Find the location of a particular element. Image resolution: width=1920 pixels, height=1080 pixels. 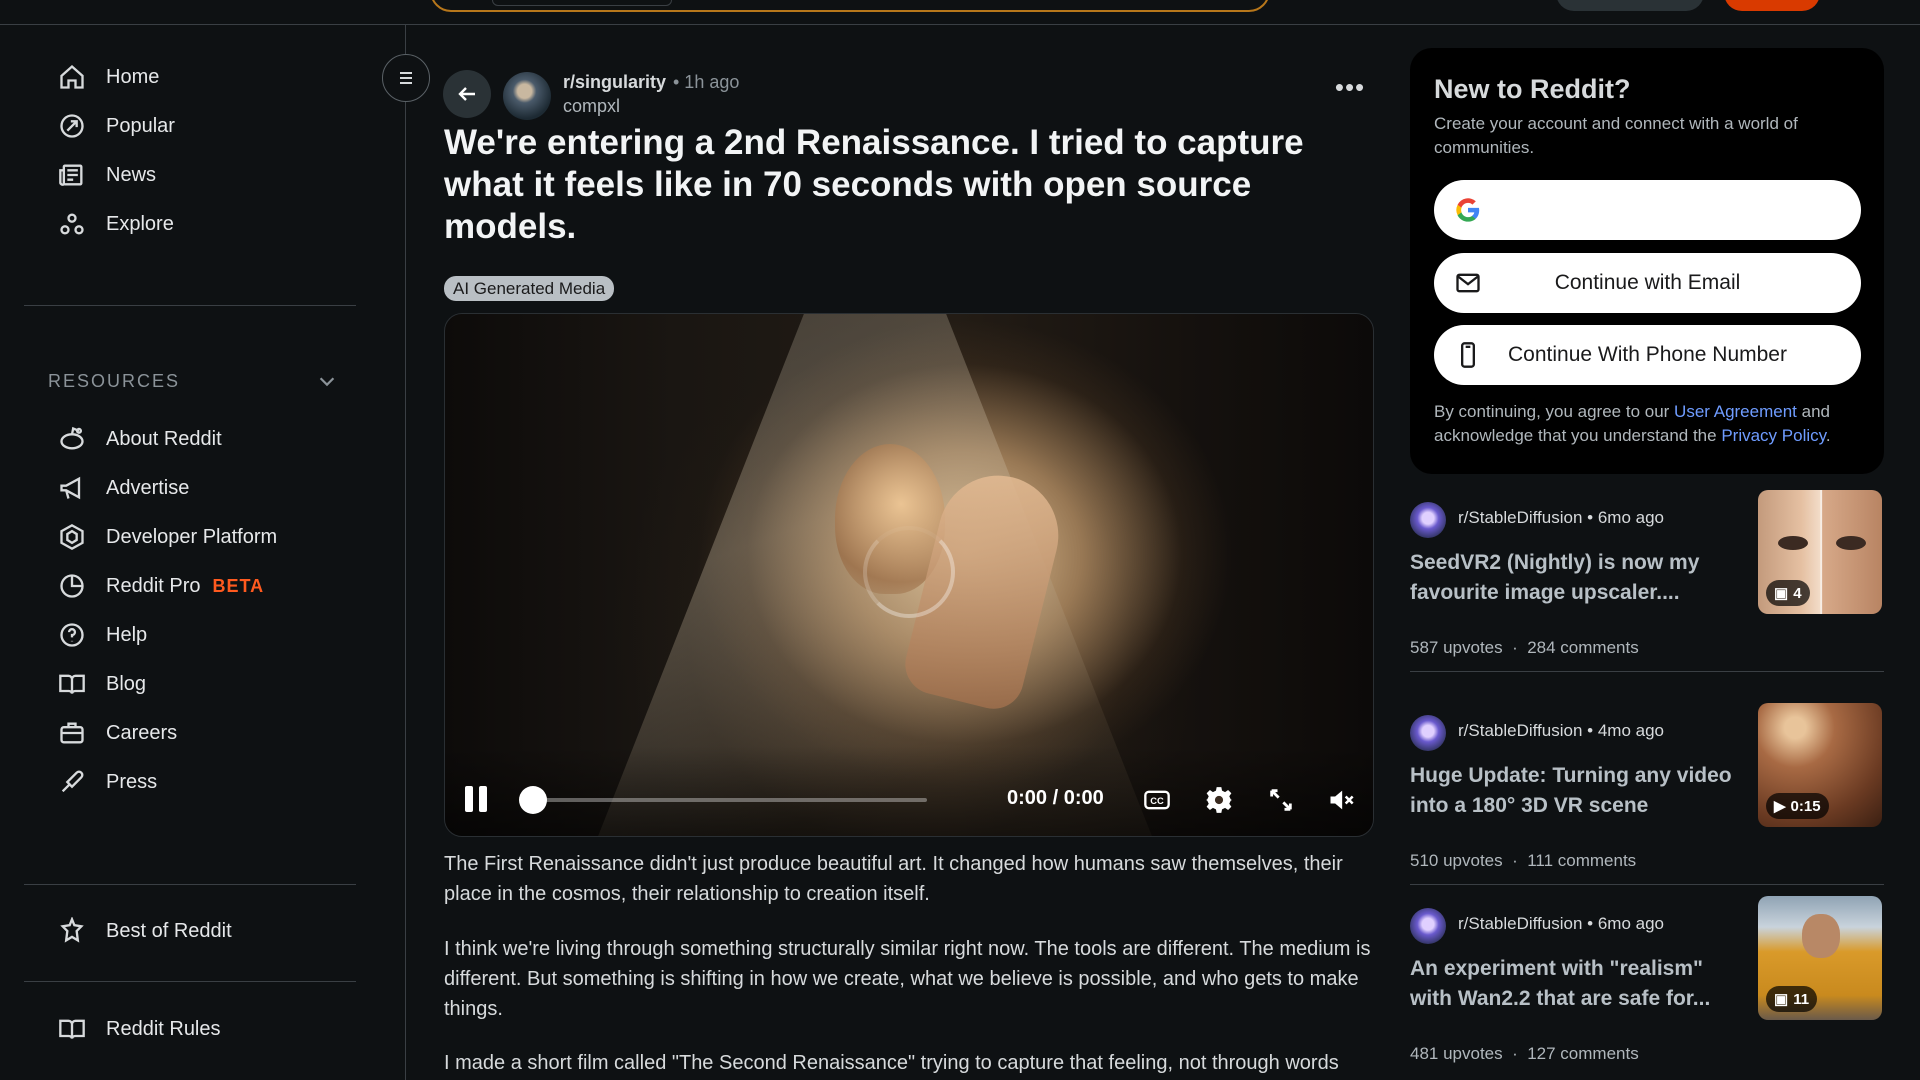

sidebar-item-reddit-rules: Reddit Rules is located at coordinates (190, 1029).